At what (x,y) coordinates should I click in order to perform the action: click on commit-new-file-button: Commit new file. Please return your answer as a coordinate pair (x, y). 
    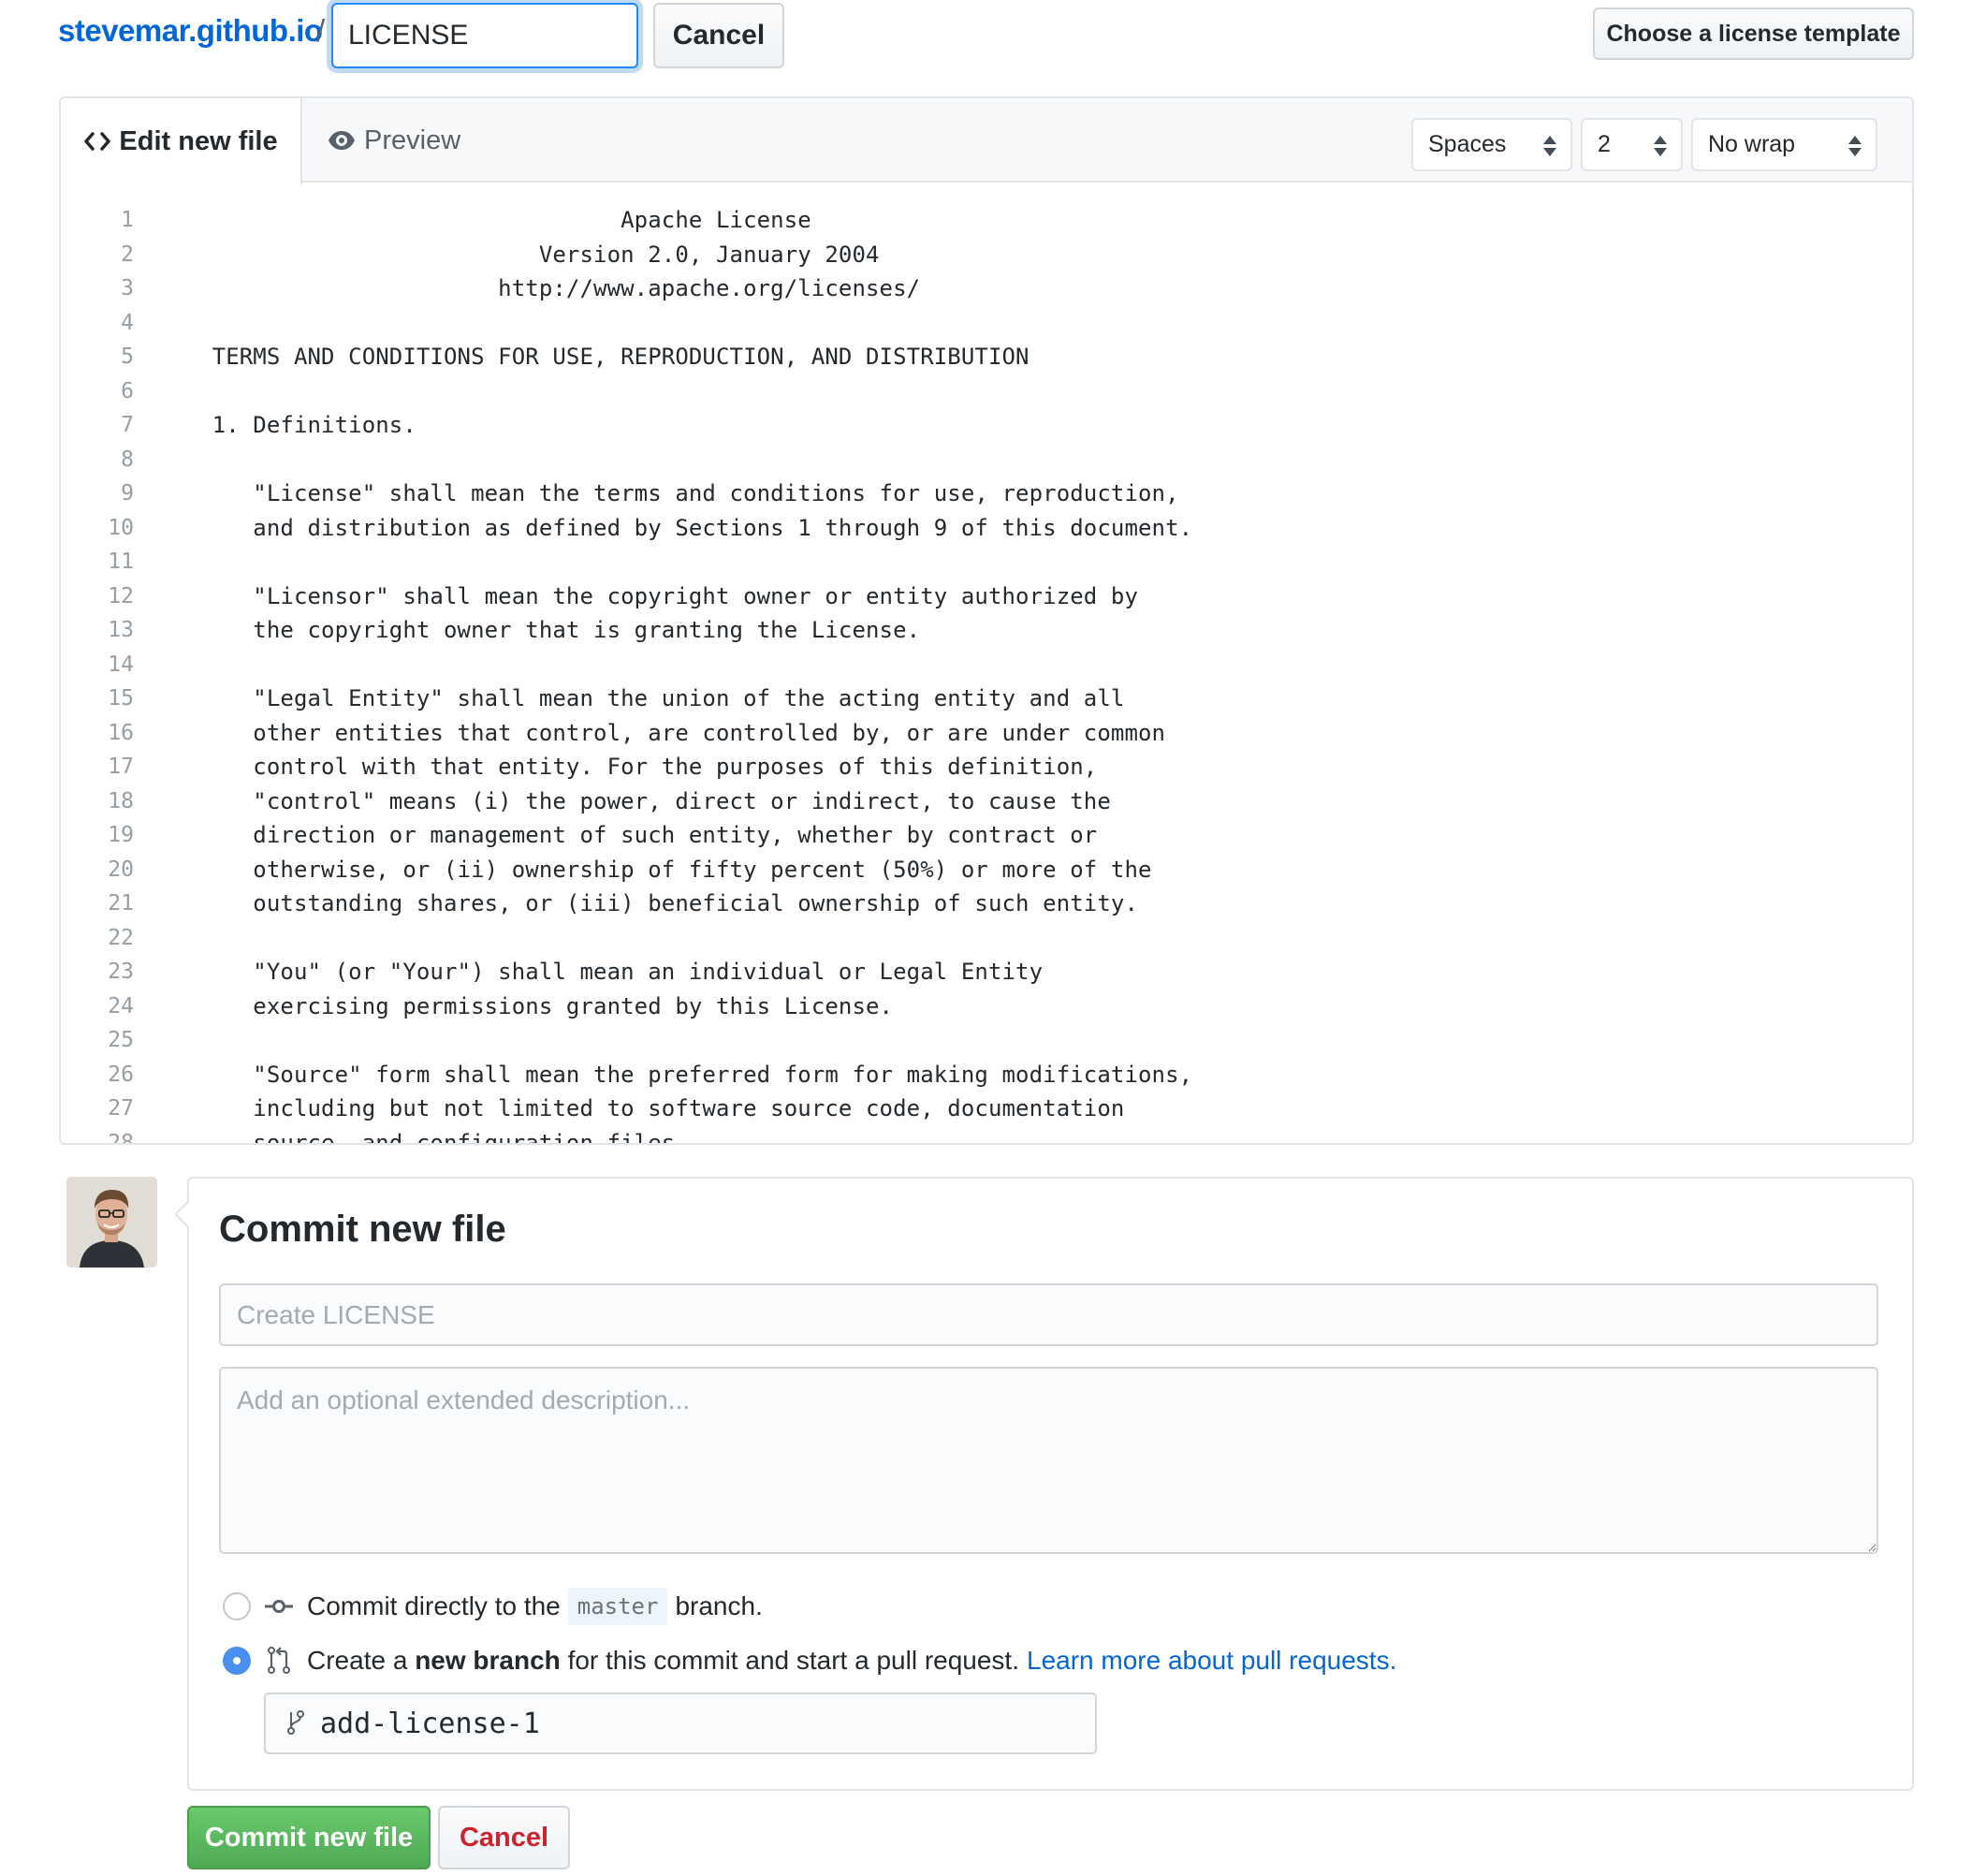
    Looking at the image, I should click on (309, 1837).